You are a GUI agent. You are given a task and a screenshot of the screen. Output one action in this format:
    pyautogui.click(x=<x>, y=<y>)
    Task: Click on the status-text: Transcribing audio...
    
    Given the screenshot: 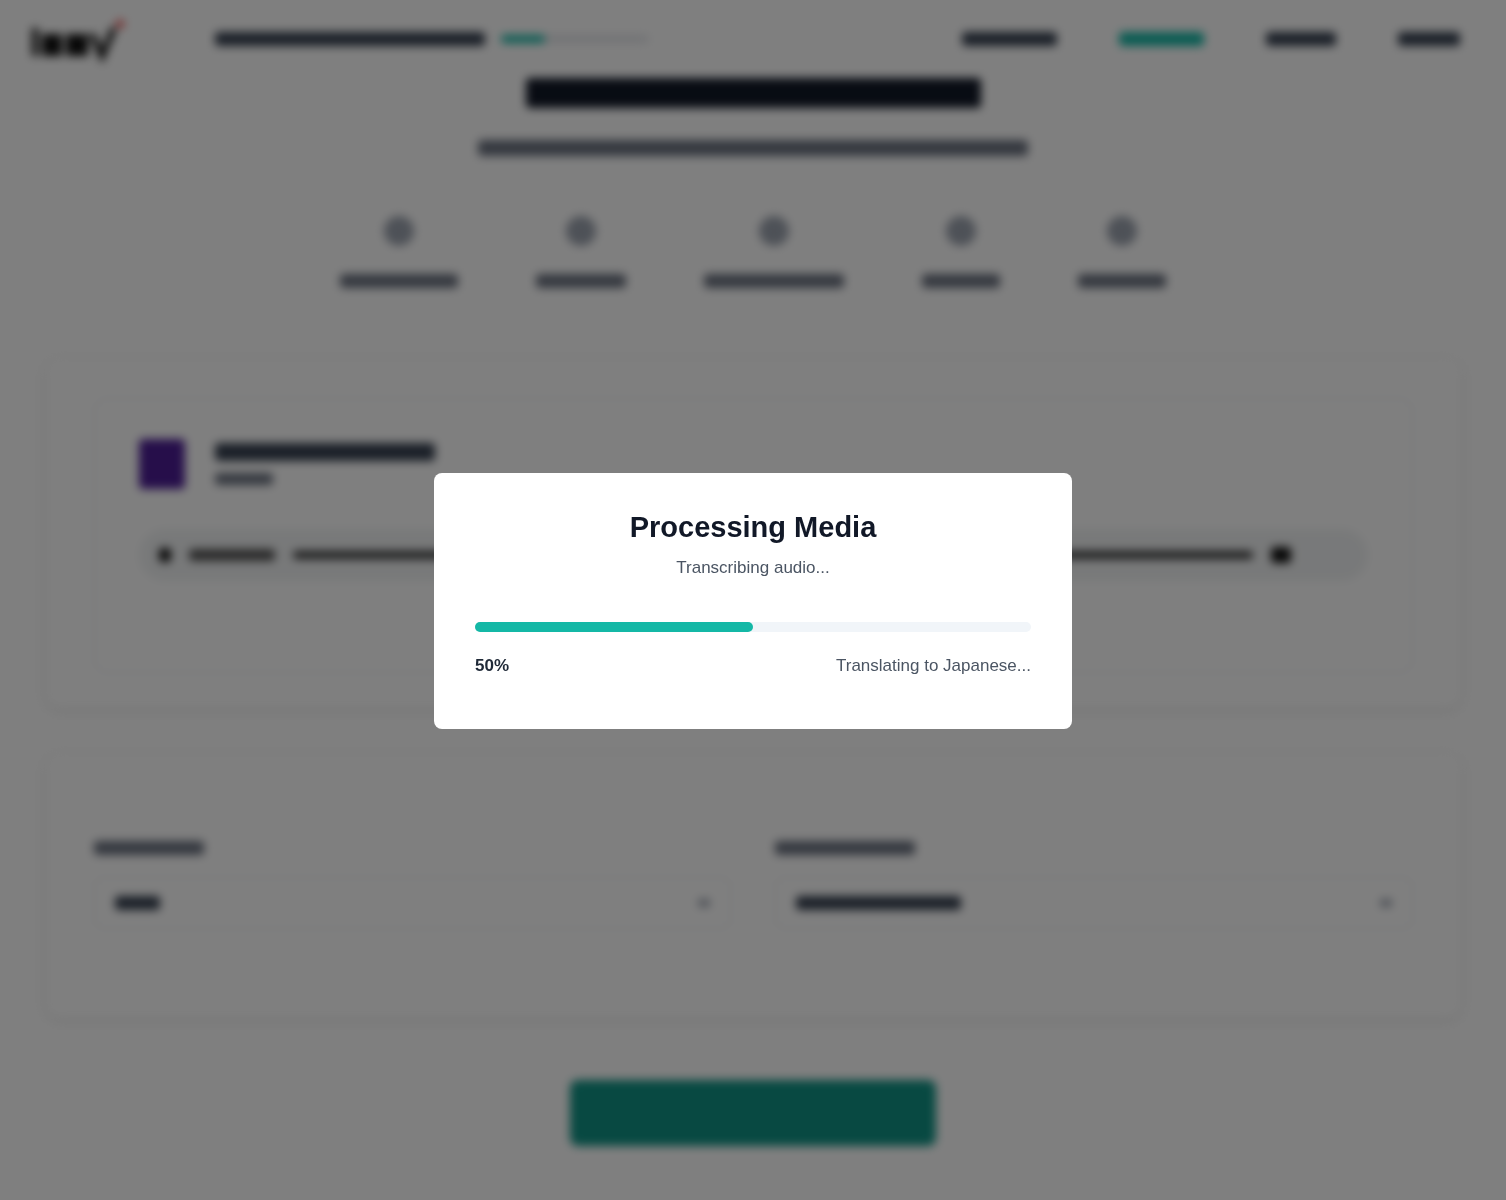 What is the action you would take?
    pyautogui.click(x=753, y=568)
    